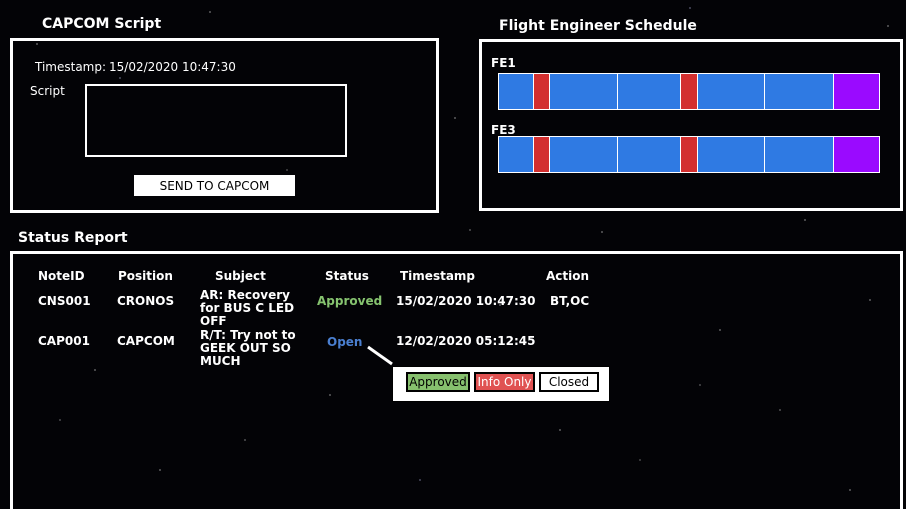 The height and width of the screenshot is (509, 906). What do you see at coordinates (172, 67) in the screenshot?
I see `timestamp-value: 15/02/2020 10:47:30` at bounding box center [172, 67].